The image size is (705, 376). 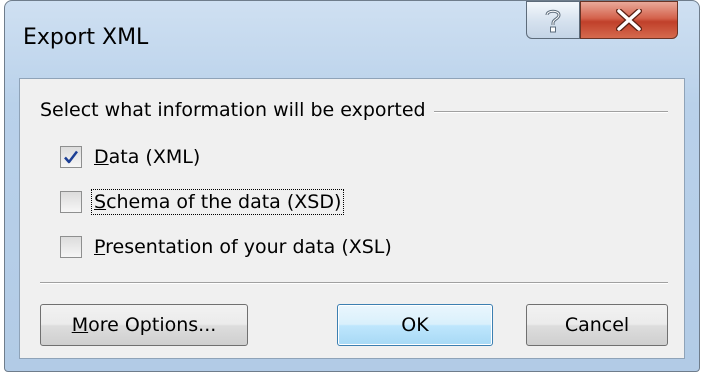 I want to click on option-presentation-xsl: Presentation of your data (XSL), so click(x=227, y=247).